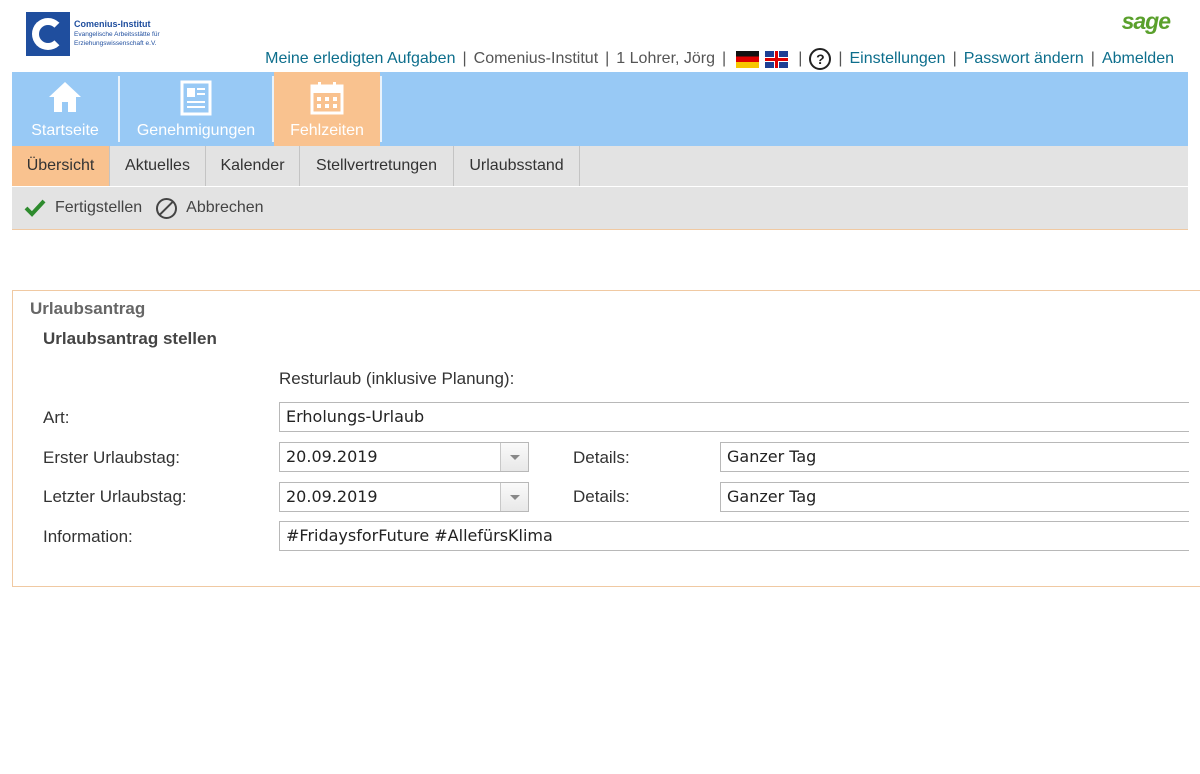 The height and width of the screenshot is (774, 1200). I want to click on module-startseite: Startseite, so click(65, 109).